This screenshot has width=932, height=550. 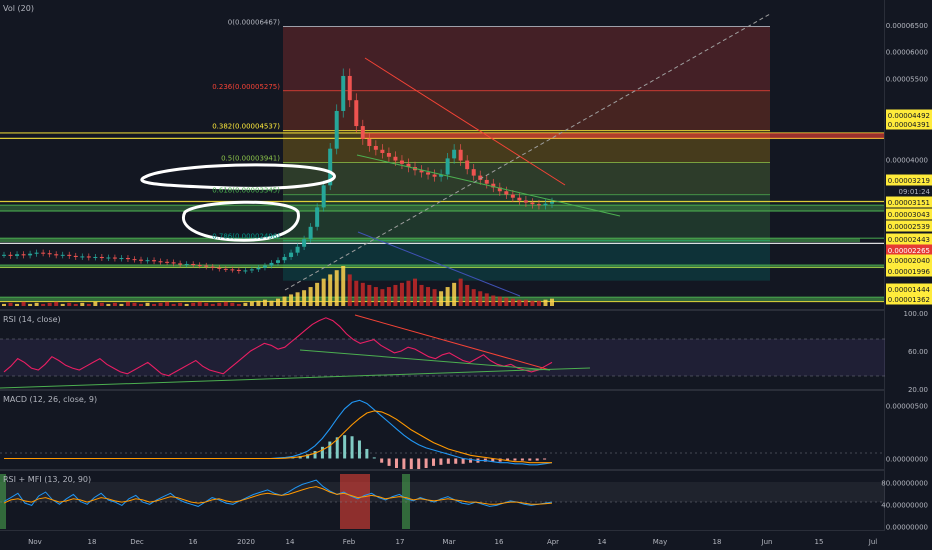 What do you see at coordinates (246, 87) in the screenshot?
I see `fib-level-label: 0.236(0.00005275)` at bounding box center [246, 87].